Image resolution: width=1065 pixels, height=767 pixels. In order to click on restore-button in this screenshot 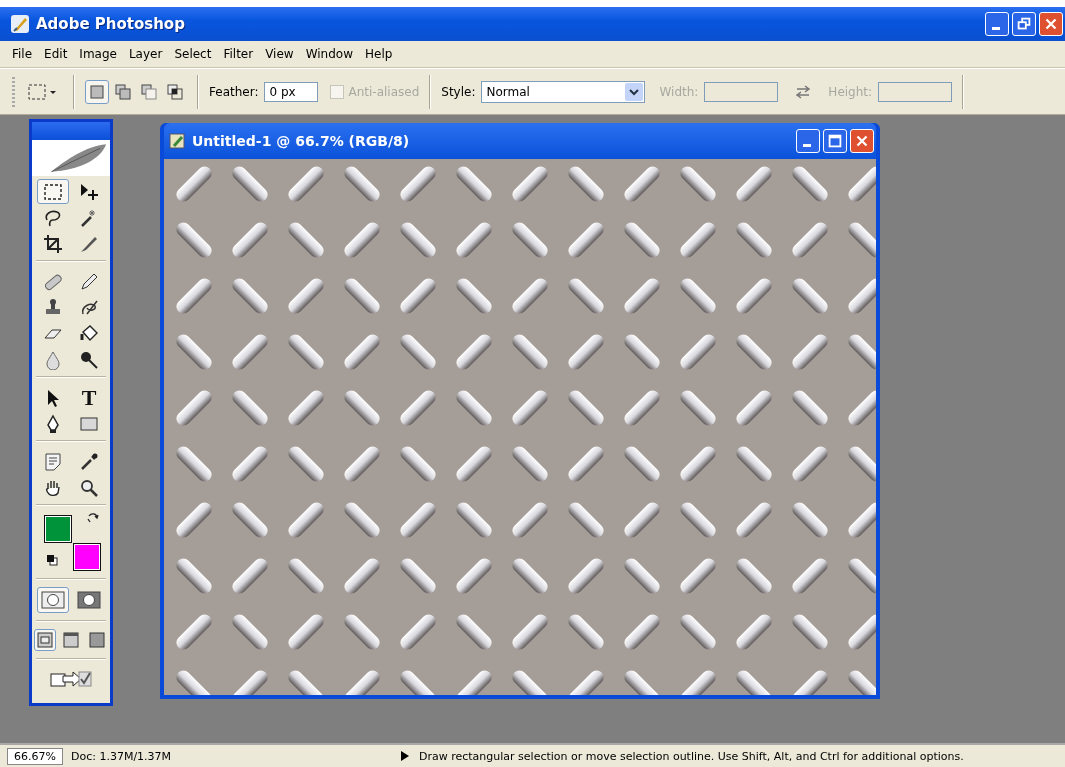, I will do `click(1024, 24)`.